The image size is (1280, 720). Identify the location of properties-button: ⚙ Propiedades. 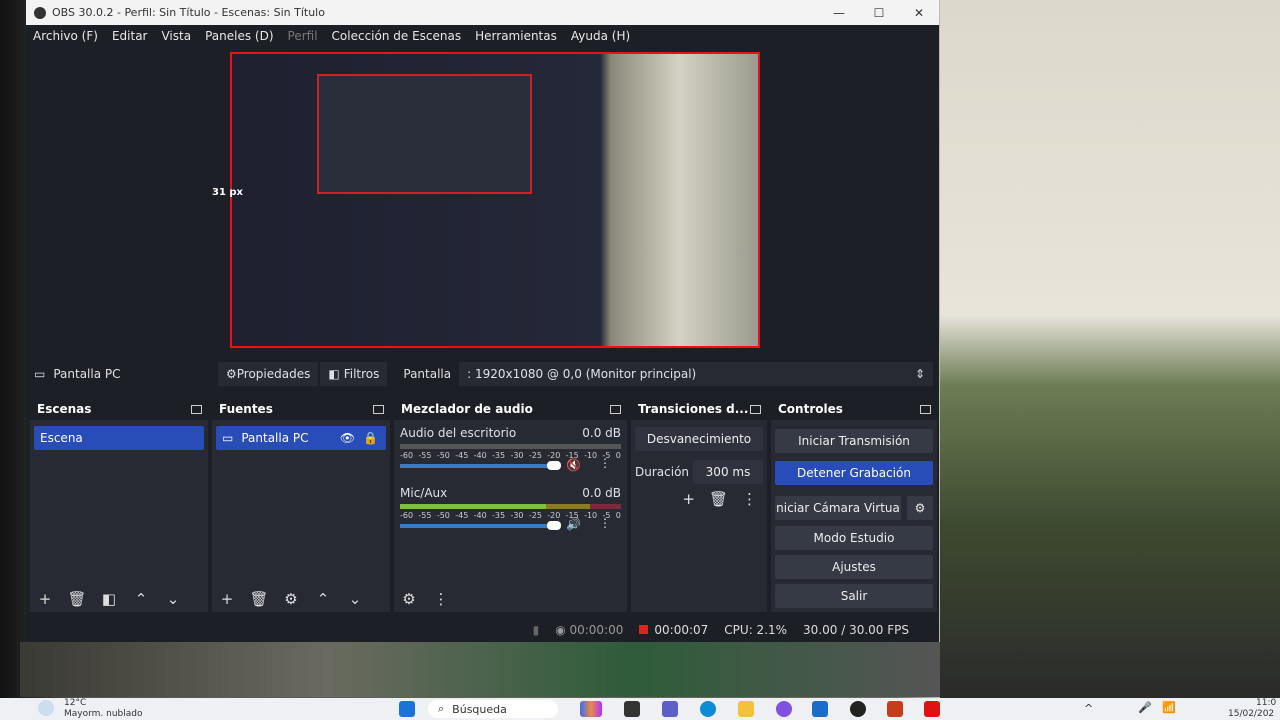
(268, 374).